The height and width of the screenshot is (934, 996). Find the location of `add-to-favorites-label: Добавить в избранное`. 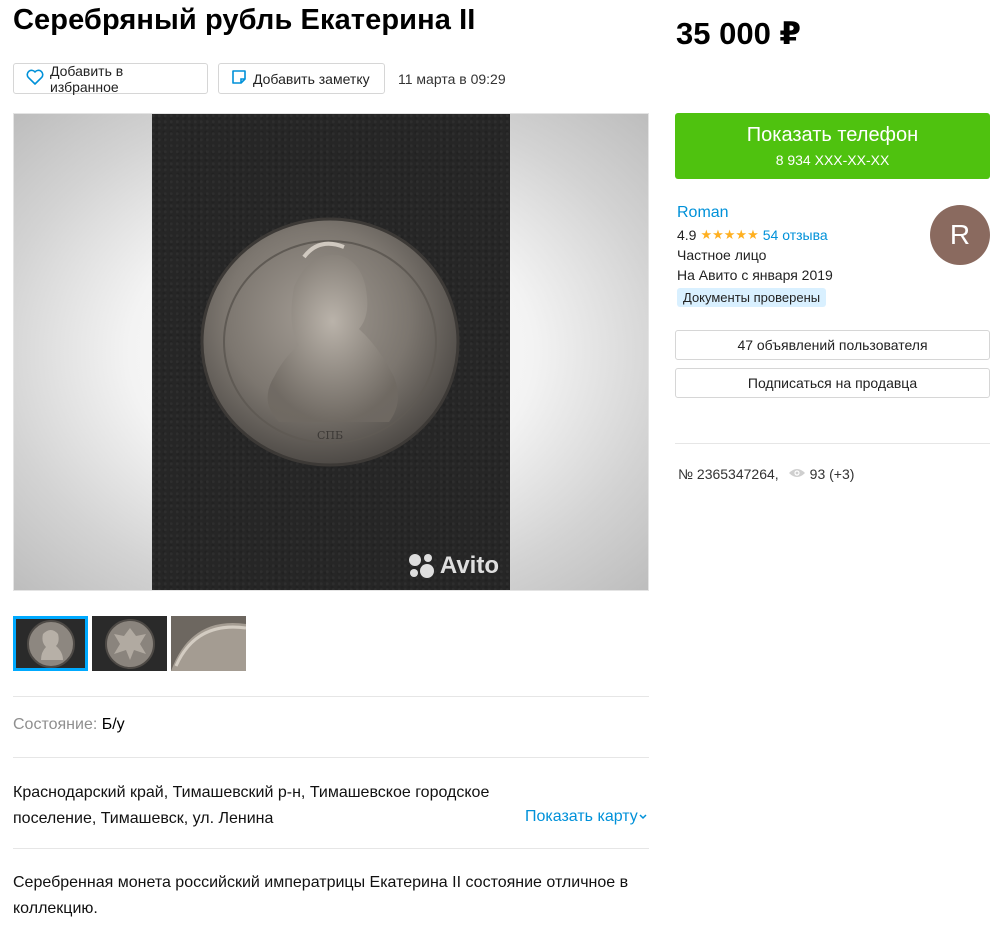

add-to-favorites-label: Добавить в избранное is located at coordinates (87, 78).